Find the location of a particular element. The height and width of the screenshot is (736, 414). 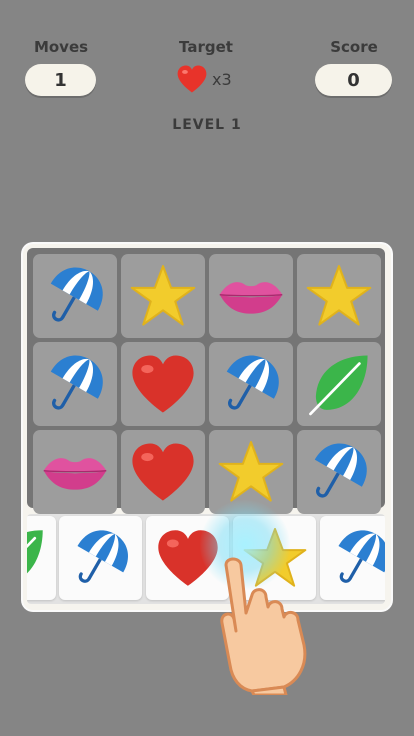

target-label: Target is located at coordinates (206, 47).